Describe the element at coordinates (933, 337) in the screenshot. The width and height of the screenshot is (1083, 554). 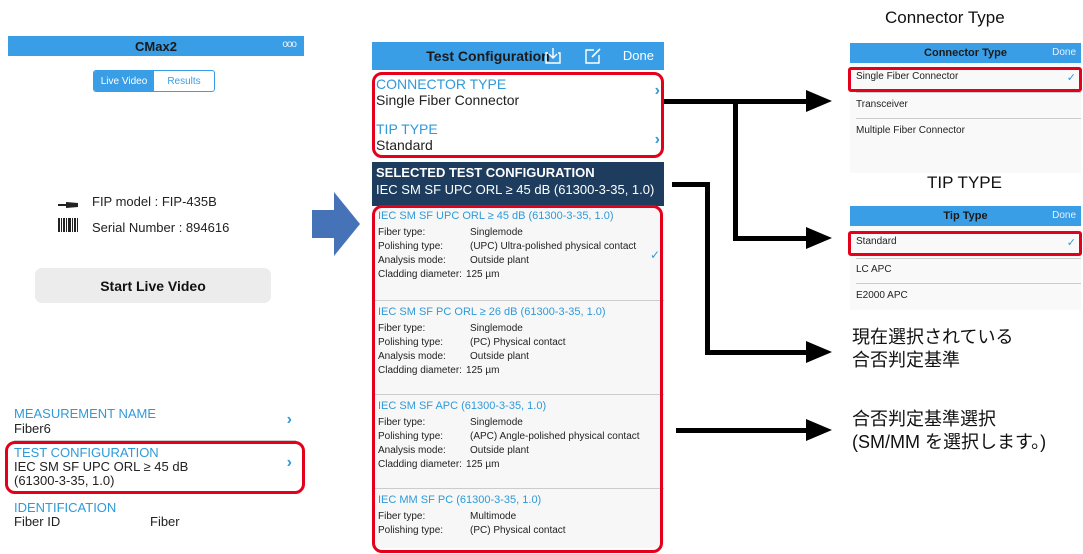
I see `annotation-current-line1: 現在選択されている` at that location.